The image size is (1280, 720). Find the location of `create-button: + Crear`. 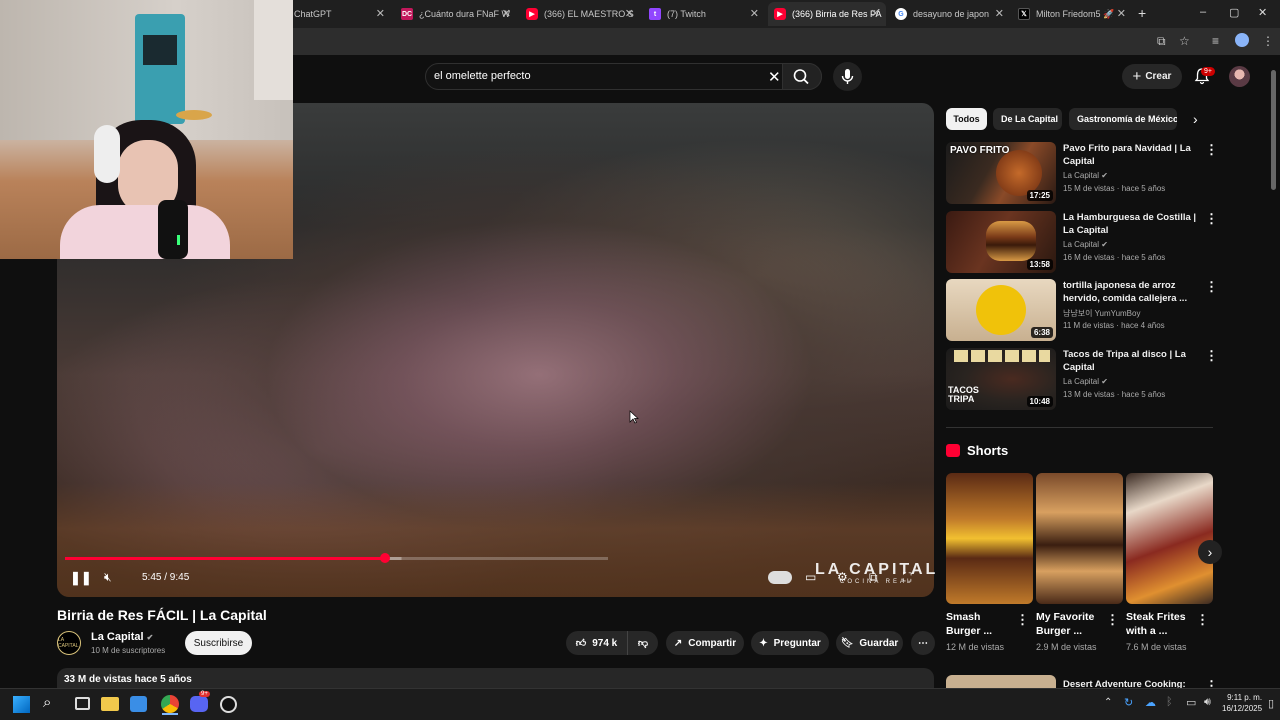

create-button: + Crear is located at coordinates (1152, 76).